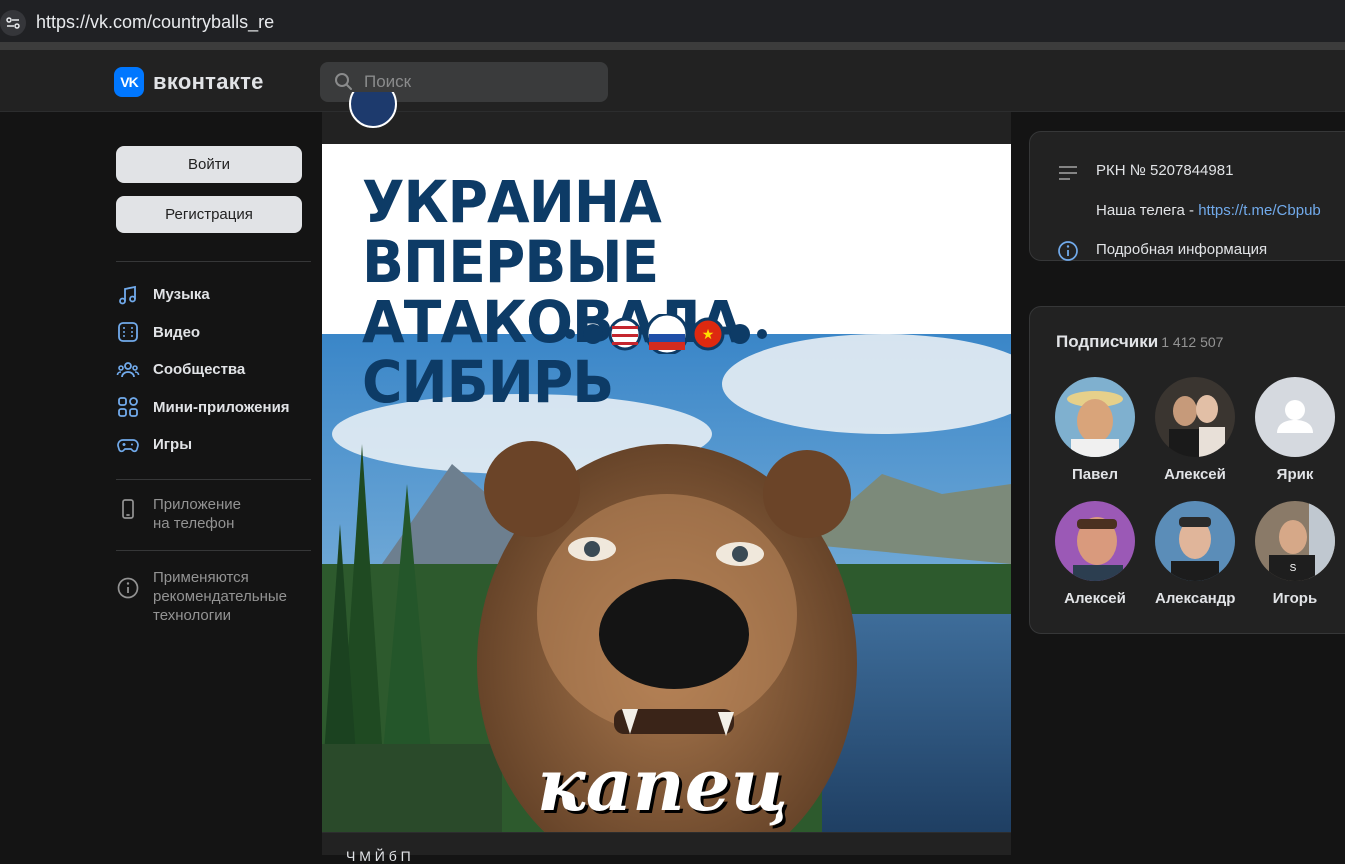 Image resolution: width=1345 pixels, height=864 pixels. What do you see at coordinates (128, 445) in the screenshot?
I see `games-icon` at bounding box center [128, 445].